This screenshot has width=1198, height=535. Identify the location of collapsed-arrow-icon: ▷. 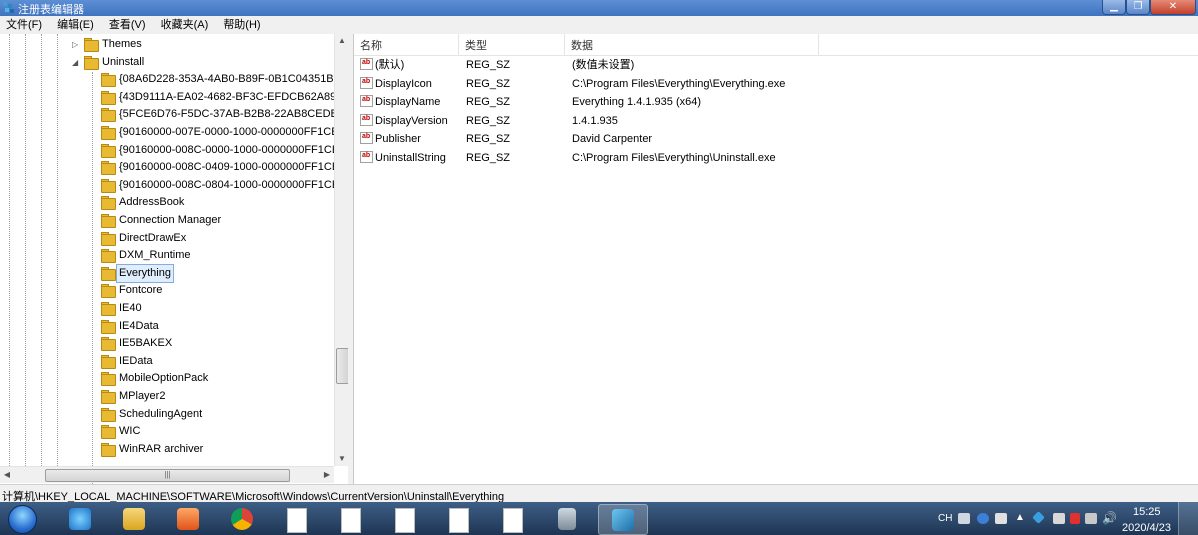
(75, 44).